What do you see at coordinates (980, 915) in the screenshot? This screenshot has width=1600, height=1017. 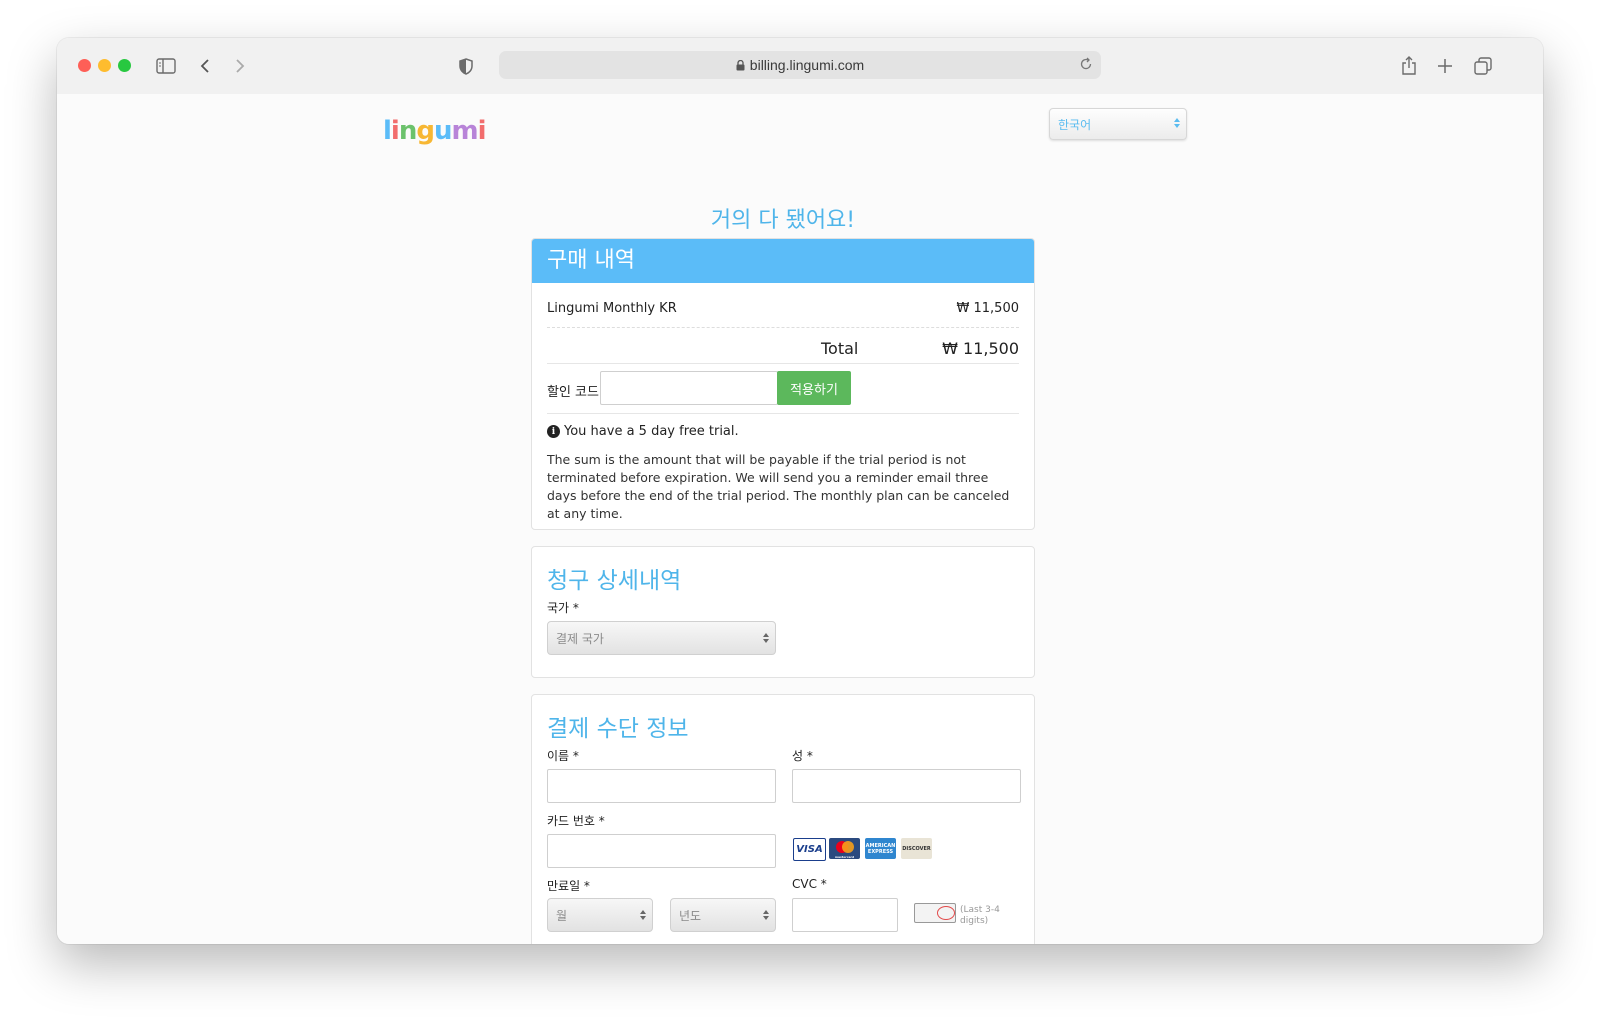 I see `cvc-hint: (Last 3-4 digits)` at bounding box center [980, 915].